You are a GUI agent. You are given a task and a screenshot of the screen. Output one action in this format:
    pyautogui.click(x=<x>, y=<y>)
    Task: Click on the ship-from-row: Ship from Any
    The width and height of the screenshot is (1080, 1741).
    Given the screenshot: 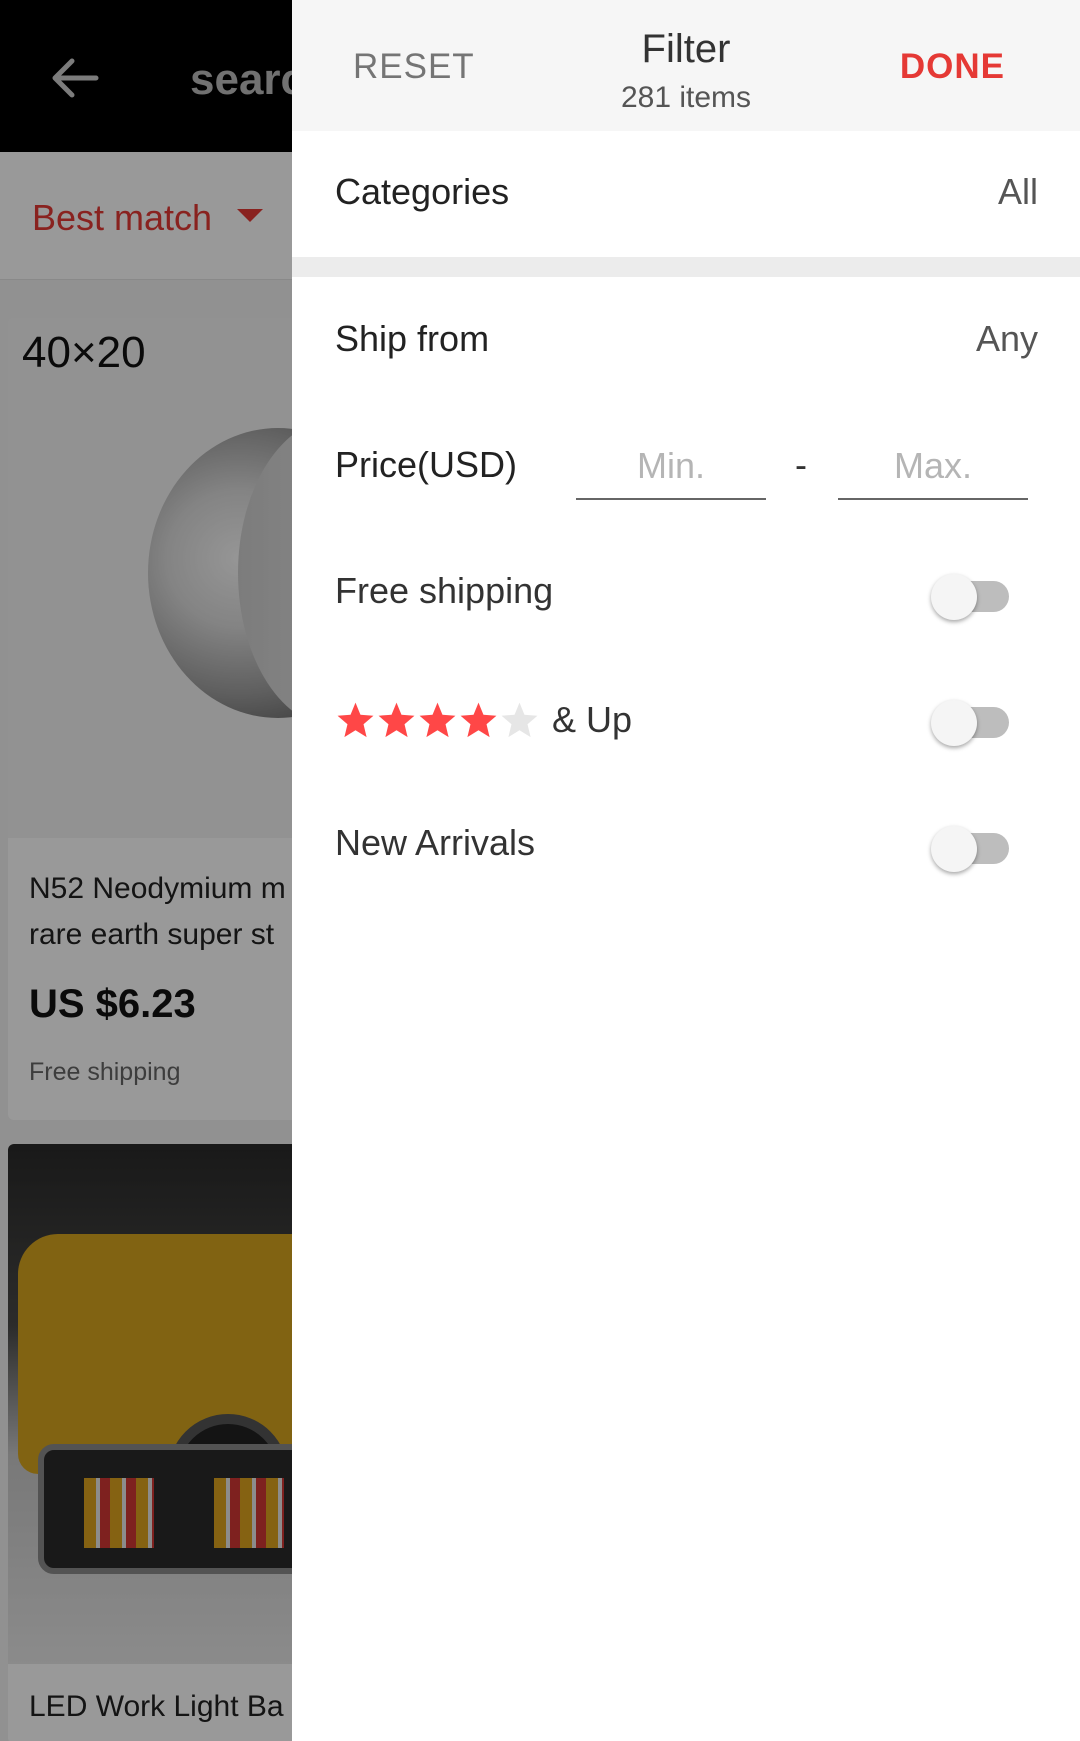 What is the action you would take?
    pyautogui.click(x=686, y=341)
    